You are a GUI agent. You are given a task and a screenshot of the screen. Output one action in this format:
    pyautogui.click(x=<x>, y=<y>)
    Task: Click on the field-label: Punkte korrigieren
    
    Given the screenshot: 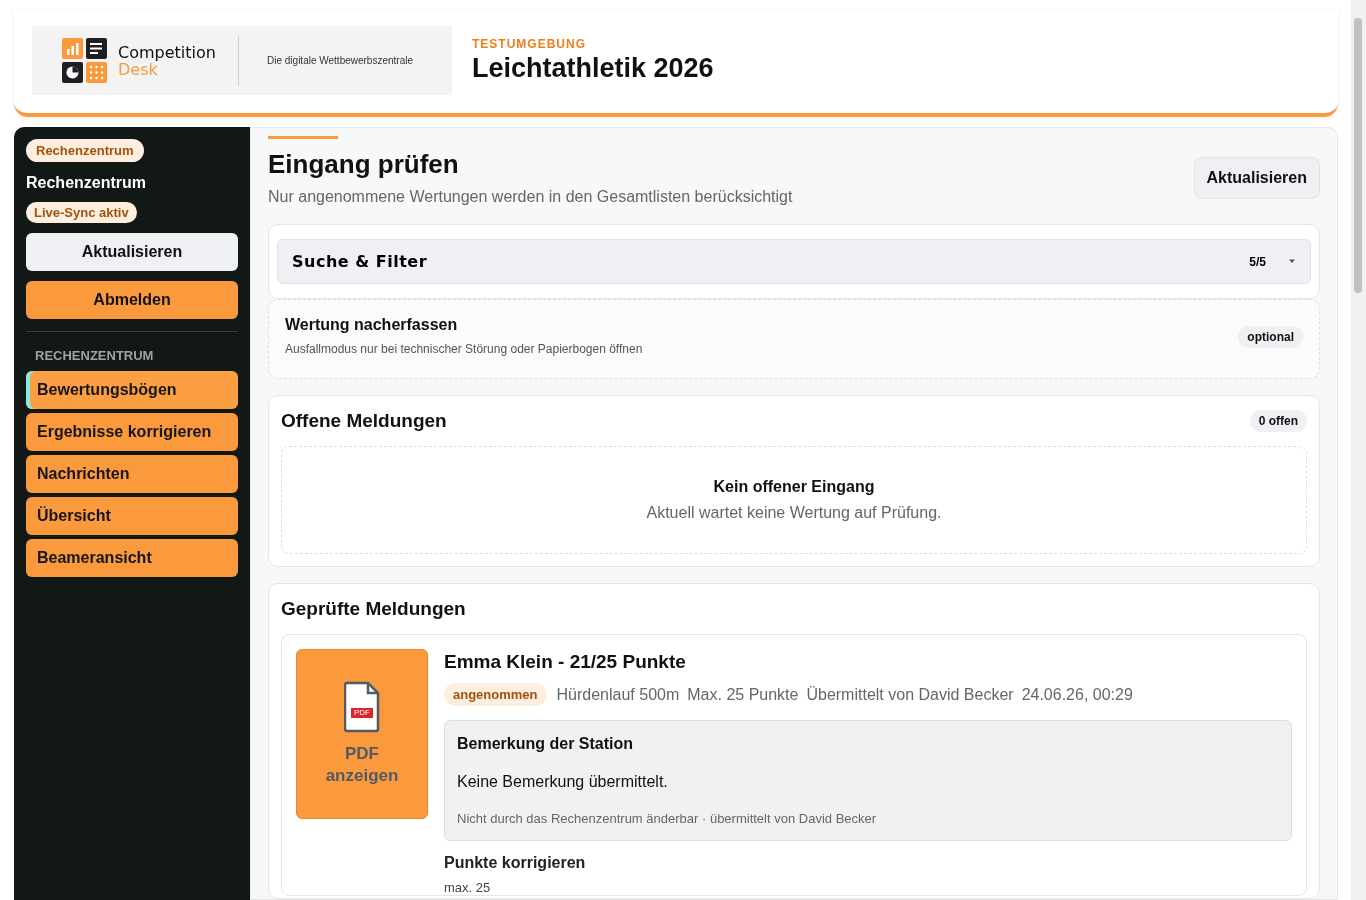 What is the action you would take?
    pyautogui.click(x=515, y=863)
    